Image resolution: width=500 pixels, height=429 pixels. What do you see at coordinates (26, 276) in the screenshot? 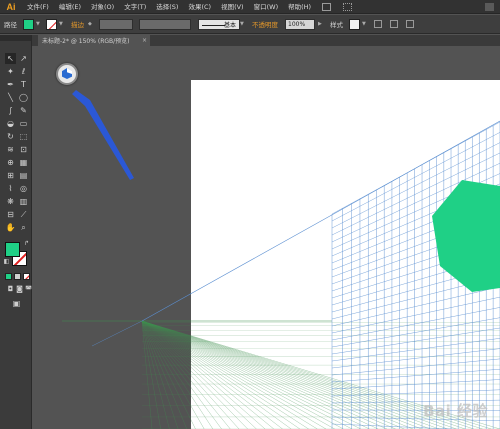
I see `none-mode-icon` at bounding box center [26, 276].